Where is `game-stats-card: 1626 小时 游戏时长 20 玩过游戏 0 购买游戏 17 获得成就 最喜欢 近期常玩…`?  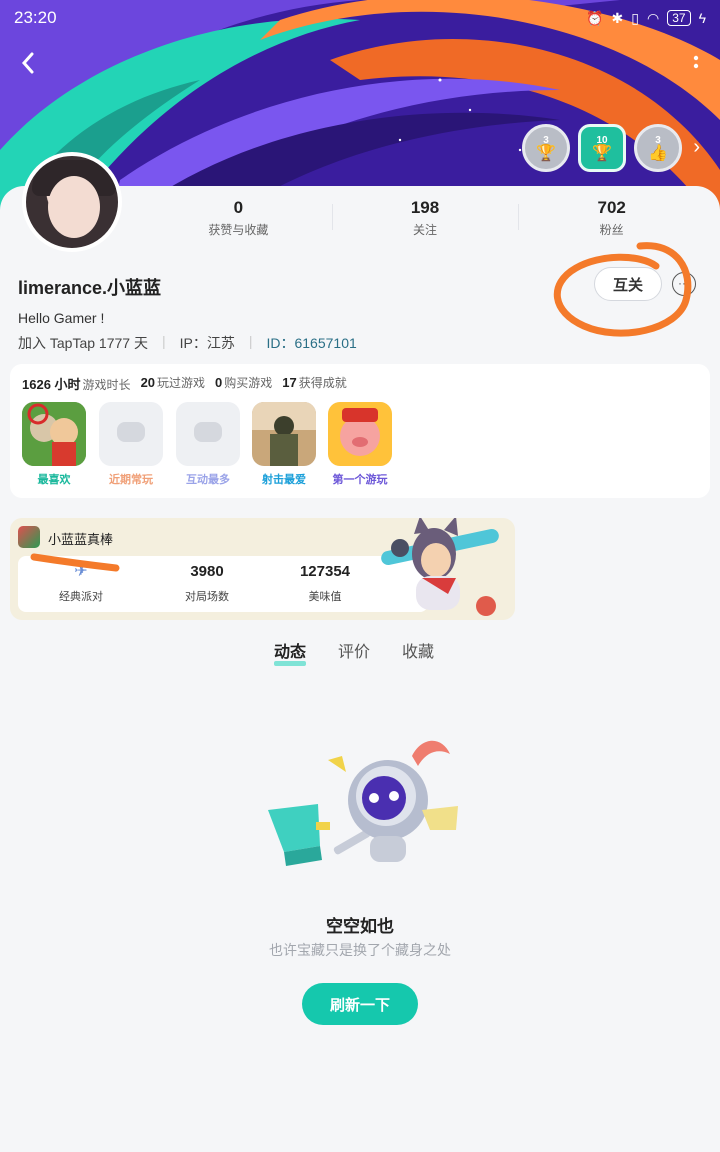 game-stats-card: 1626 小时 游戏时长 20 玩过游戏 0 购买游戏 17 获得成就 最喜欢 近期常玩… is located at coordinates (360, 431).